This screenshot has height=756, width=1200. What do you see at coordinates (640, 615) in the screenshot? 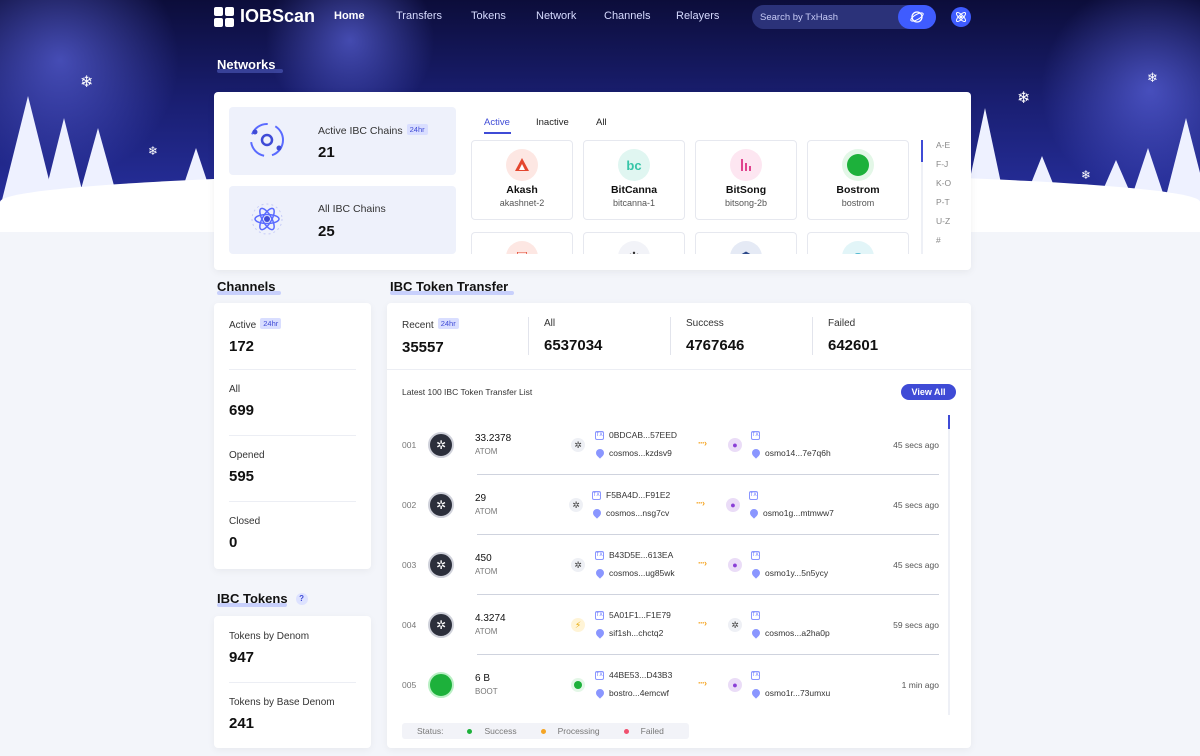
I see `row-tx-hash: 5A01F1...F1E79` at bounding box center [640, 615].